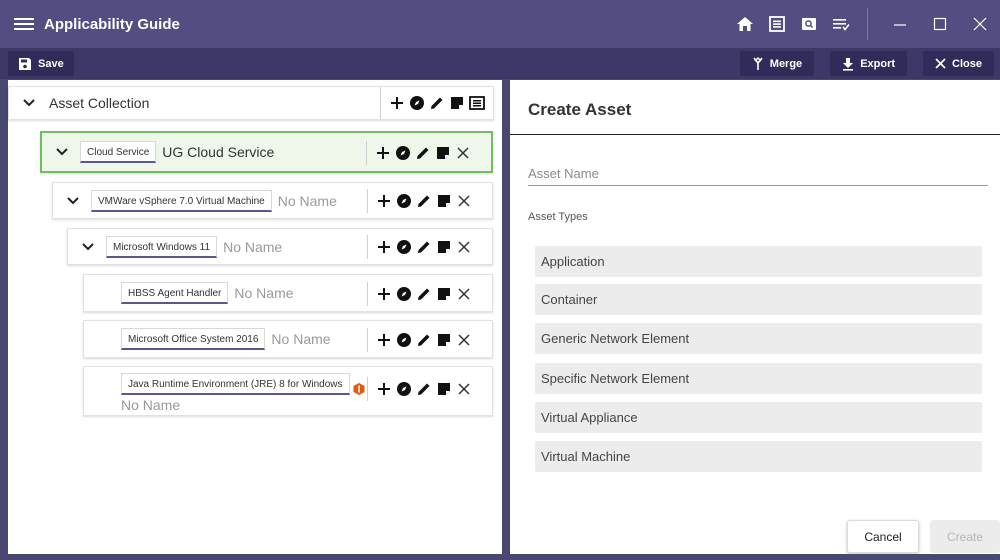  Describe the element at coordinates (786, 63) in the screenshot. I see `merge-label: Merge` at that location.